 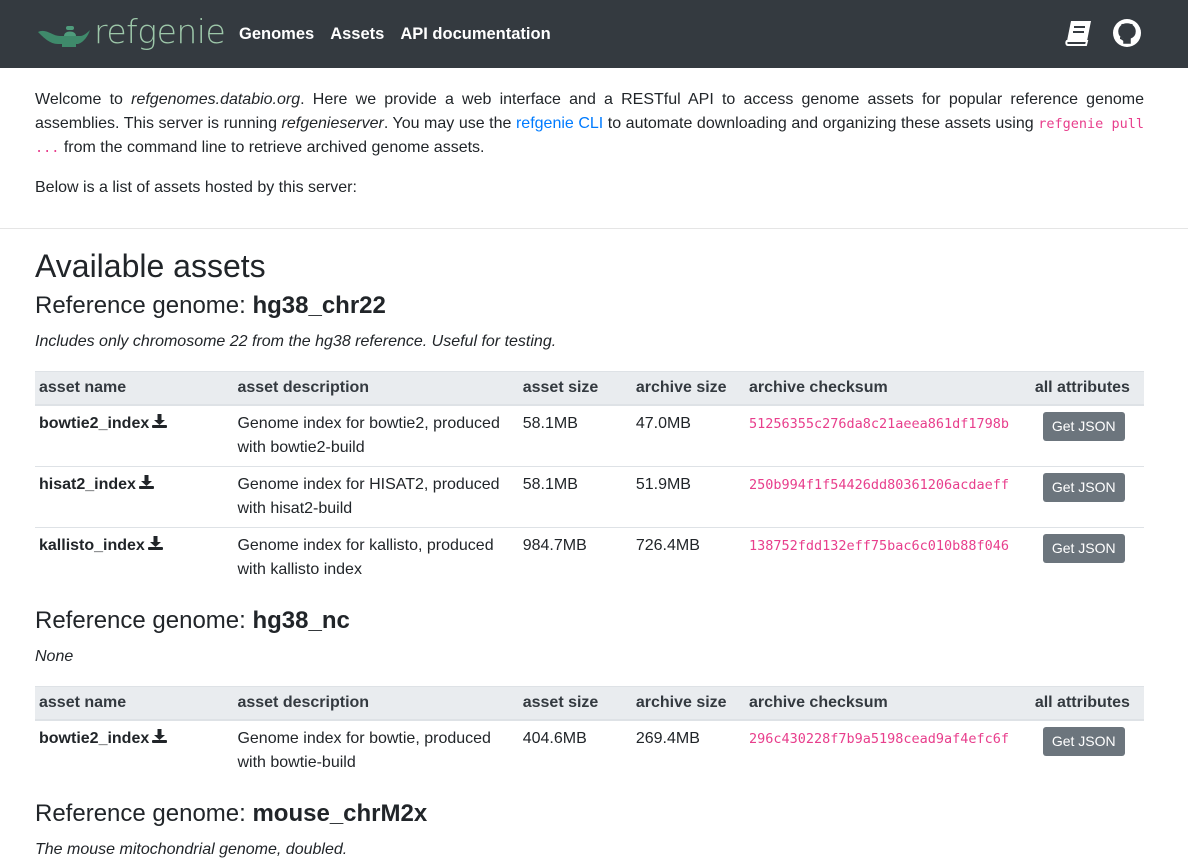 I want to click on nav-icons, so click(x=1096, y=33).